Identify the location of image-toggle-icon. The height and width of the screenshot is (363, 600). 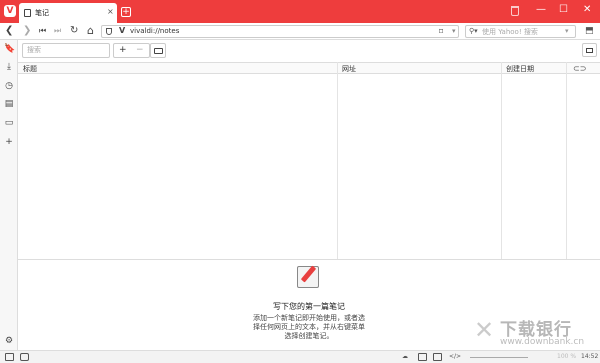
(437, 357).